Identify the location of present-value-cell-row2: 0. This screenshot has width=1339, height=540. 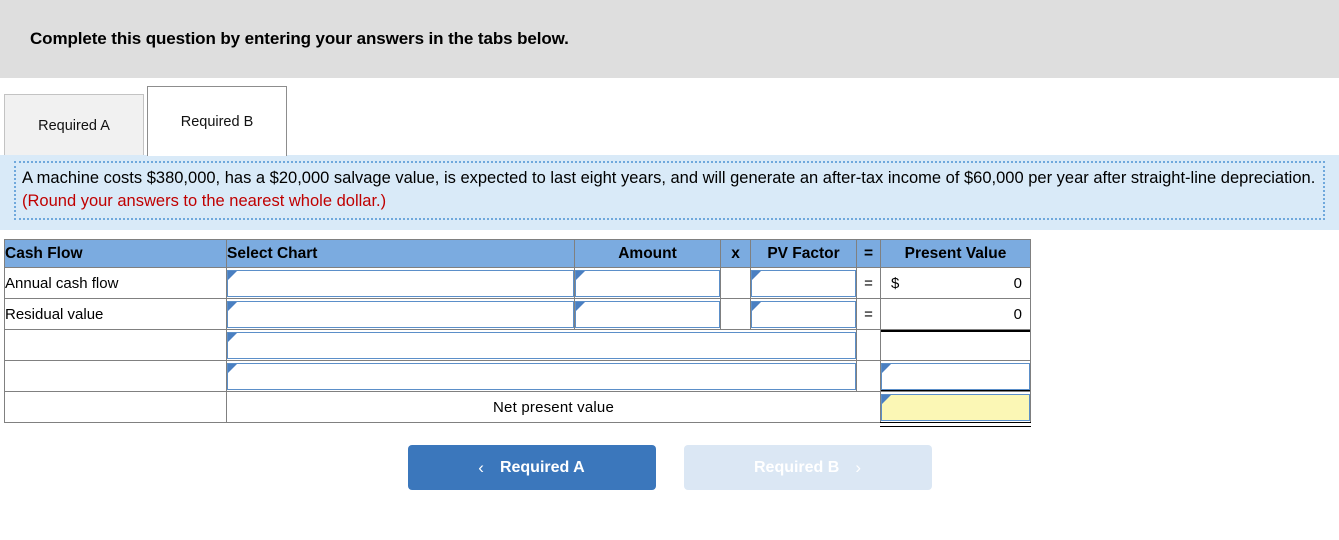
(955, 314).